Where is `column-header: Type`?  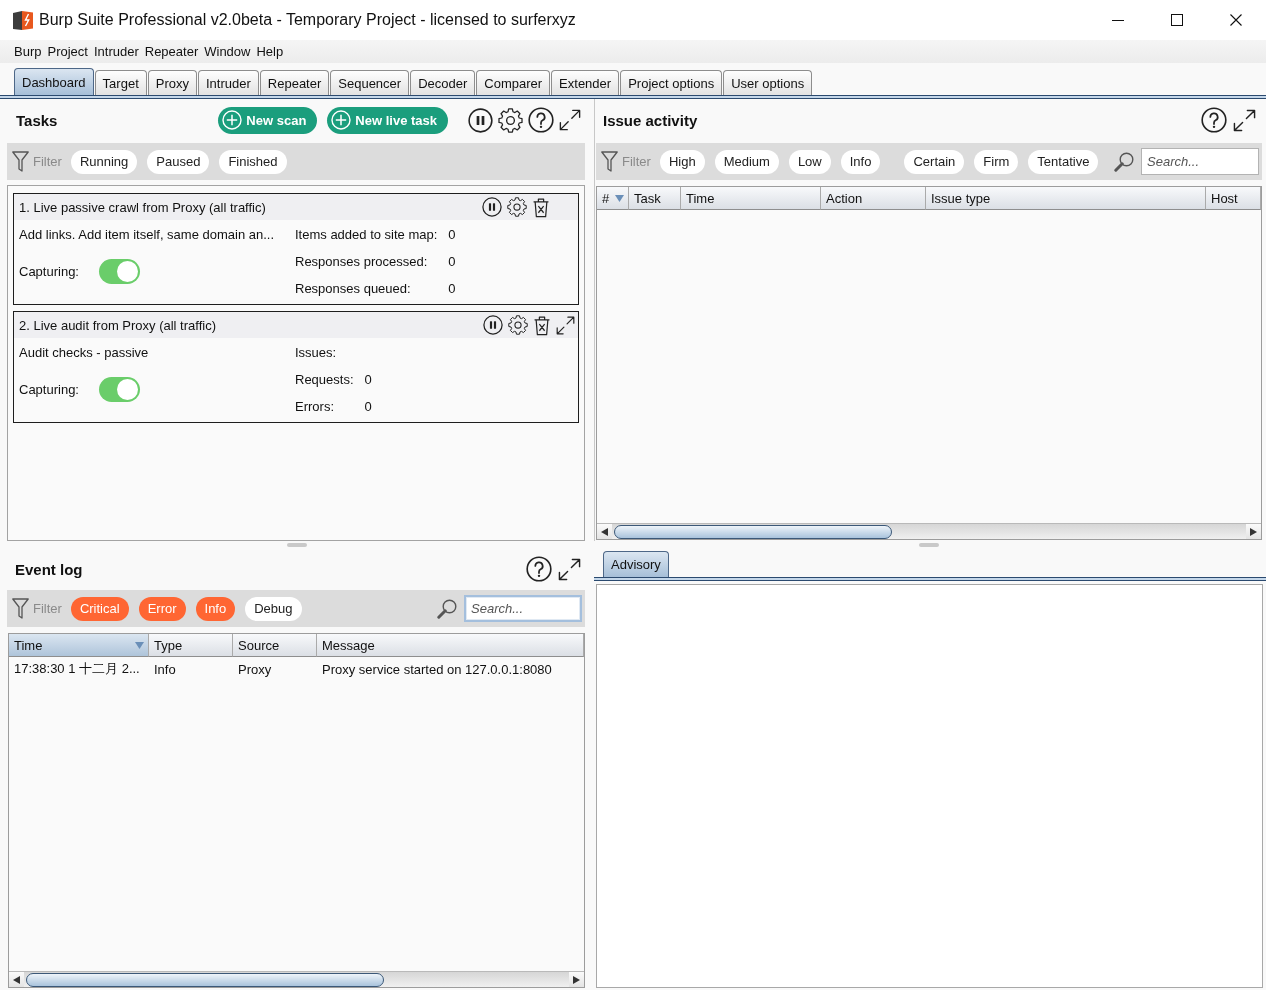
column-header: Type is located at coordinates (191, 645).